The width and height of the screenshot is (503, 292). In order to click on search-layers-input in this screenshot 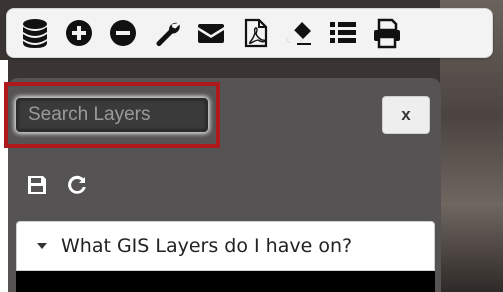, I will do `click(112, 115)`.